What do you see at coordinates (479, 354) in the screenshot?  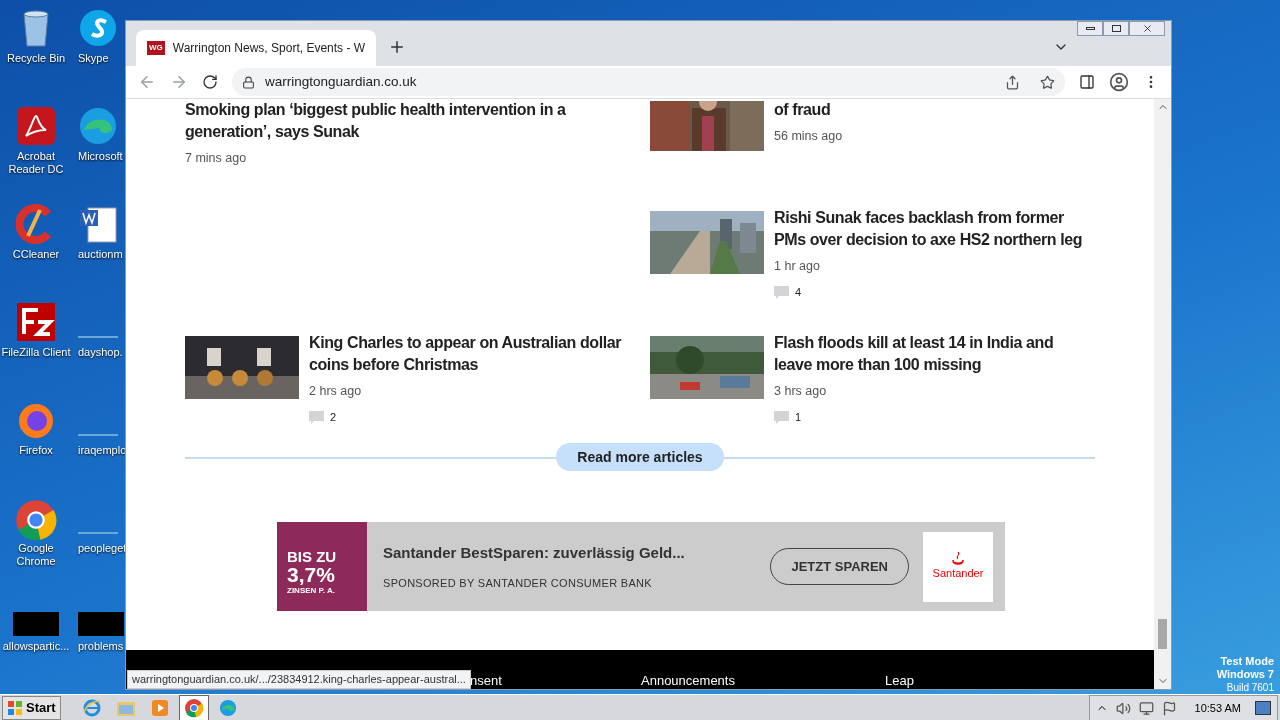 I see `article-headline: King Charles to appear on Australian dollar coins before Christmas` at bounding box center [479, 354].